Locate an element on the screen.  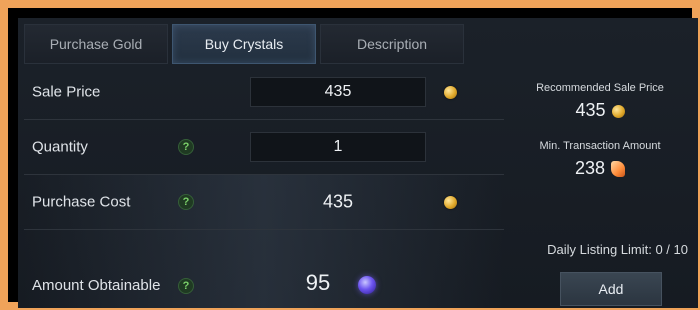
crystal-icon is located at coordinates (367, 285).